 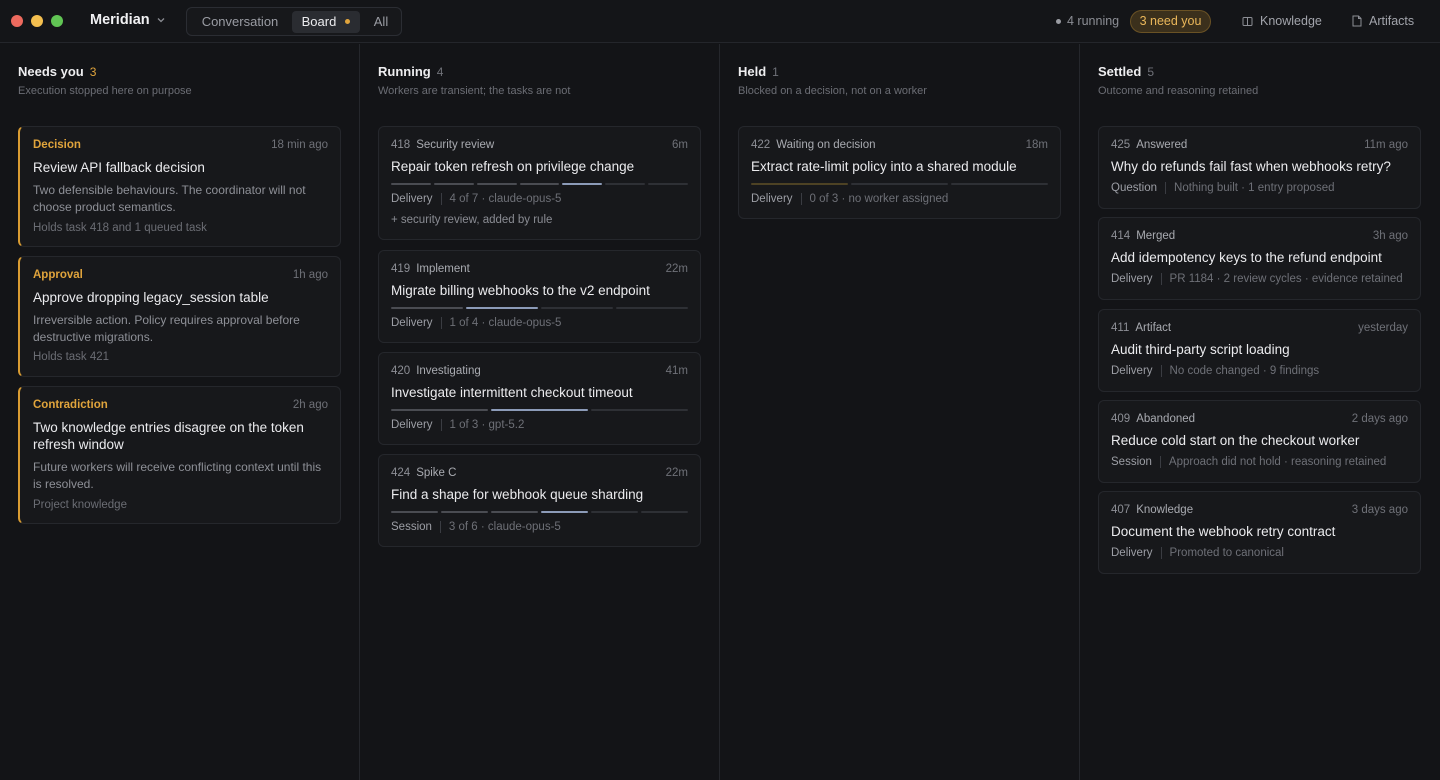 What do you see at coordinates (761, 145) in the screenshot?
I see `task-id: 422` at bounding box center [761, 145].